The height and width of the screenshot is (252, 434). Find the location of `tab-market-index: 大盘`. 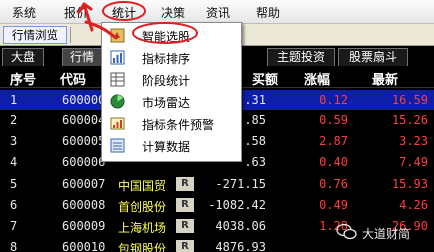

tab-market-index: 大盘 is located at coordinates (23, 57).